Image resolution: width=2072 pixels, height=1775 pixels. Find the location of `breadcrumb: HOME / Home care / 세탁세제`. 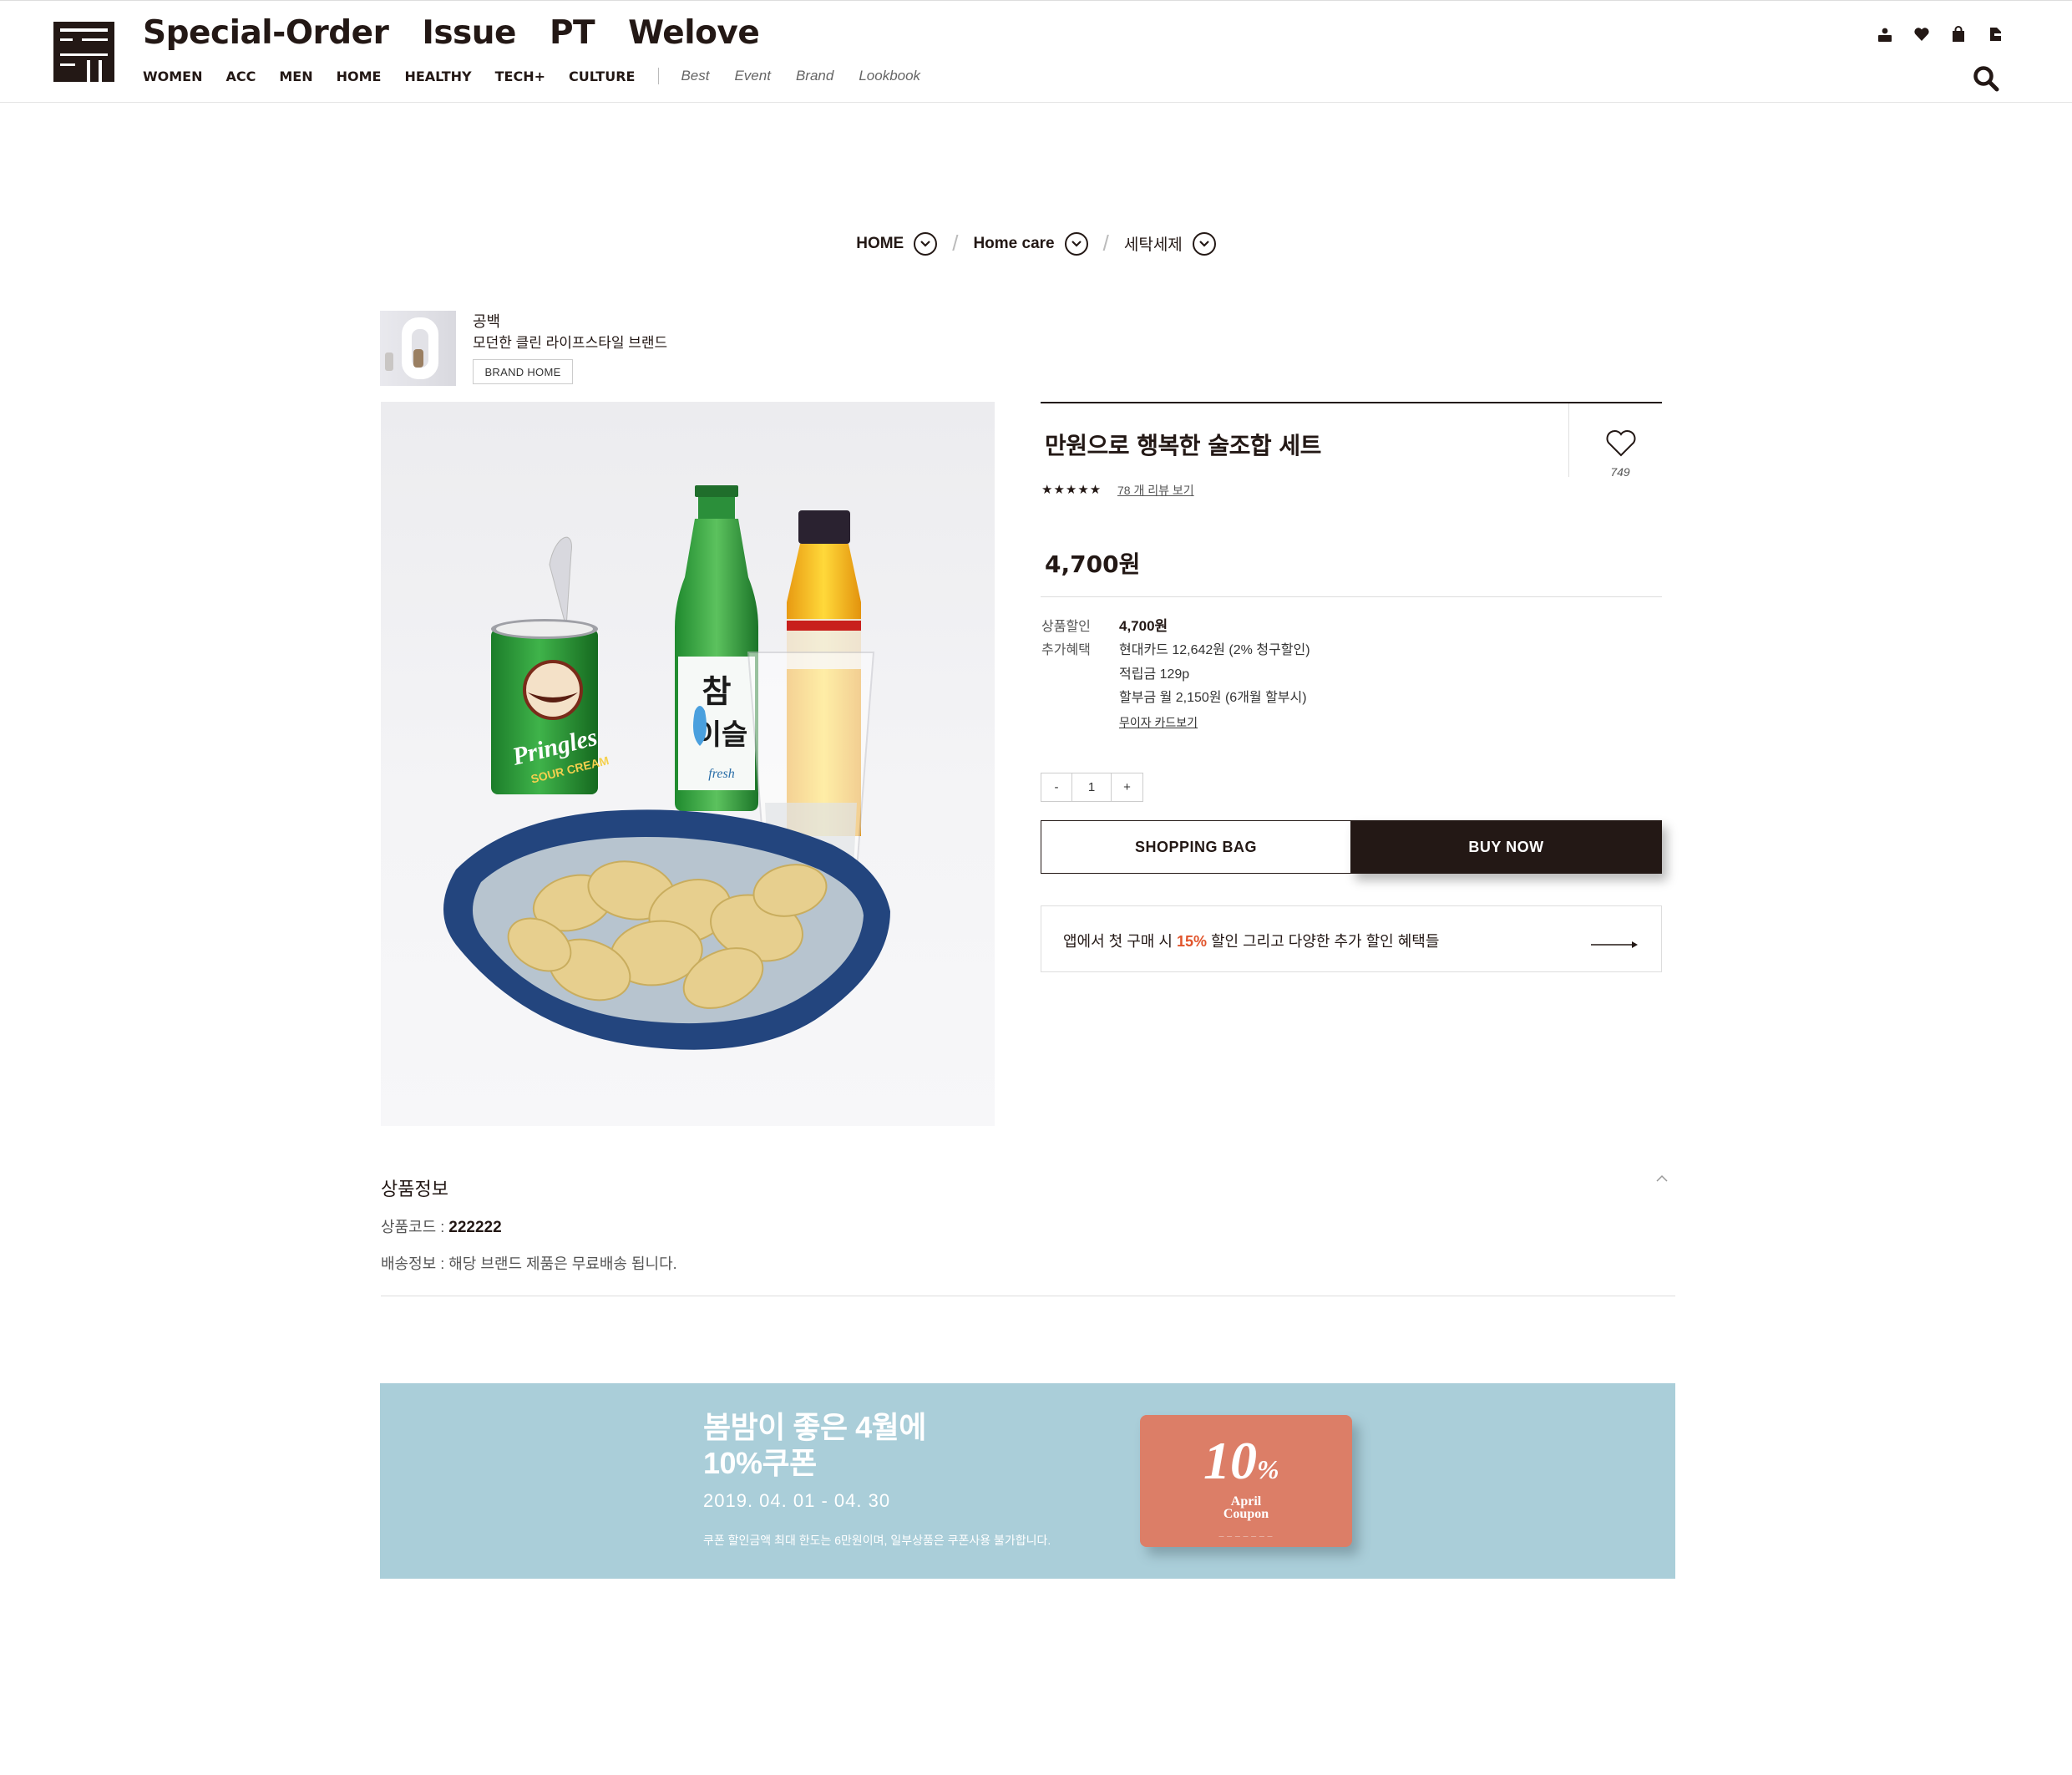

breadcrumb: HOME / Home care / 세탁세제 is located at coordinates (1036, 243).